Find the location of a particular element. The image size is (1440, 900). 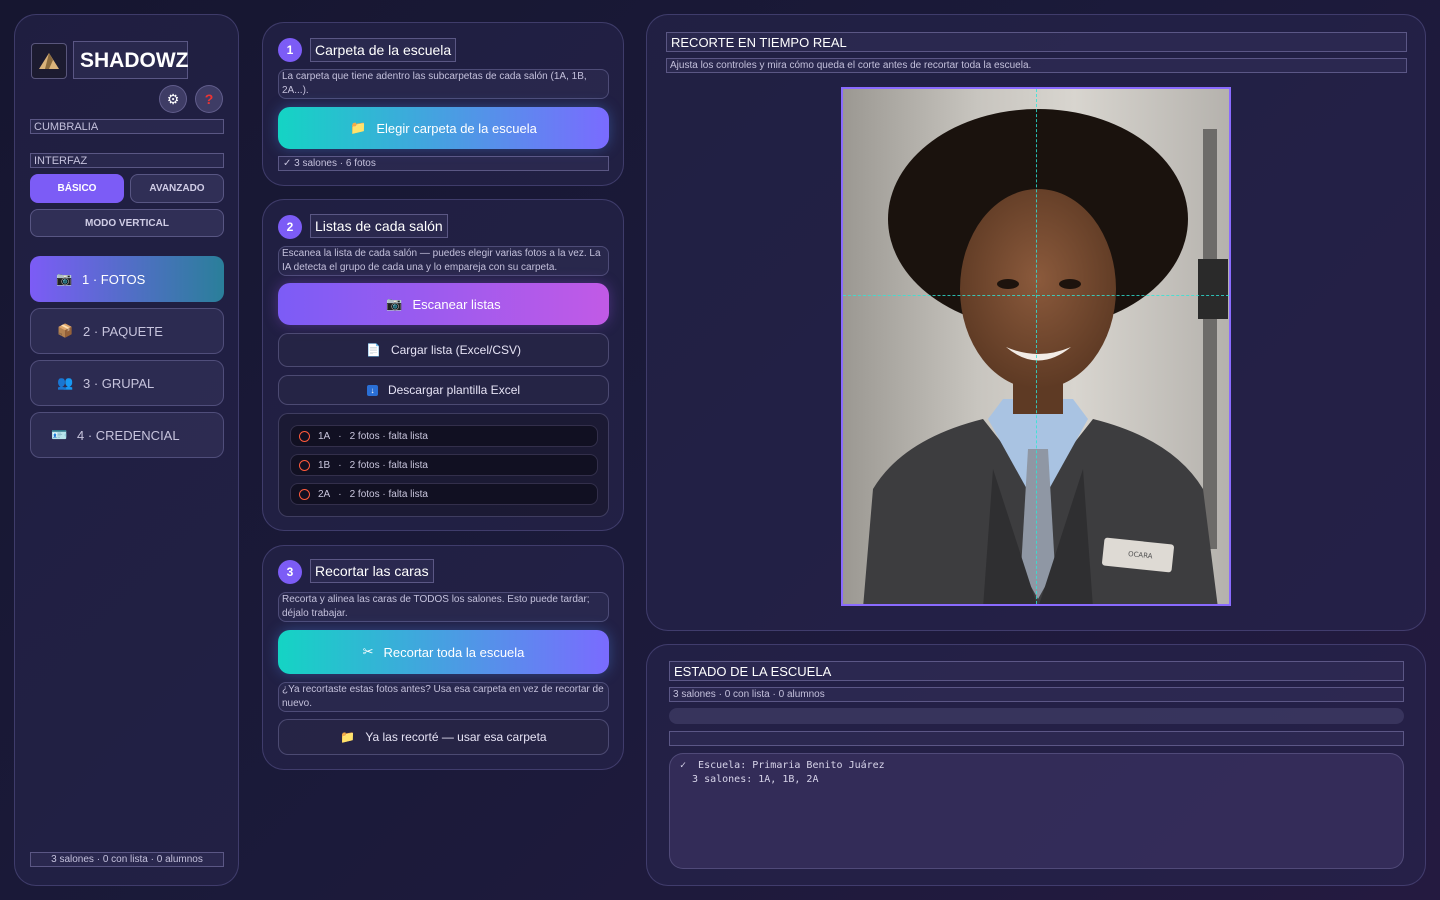

mountain-logo-icon is located at coordinates (49, 61).